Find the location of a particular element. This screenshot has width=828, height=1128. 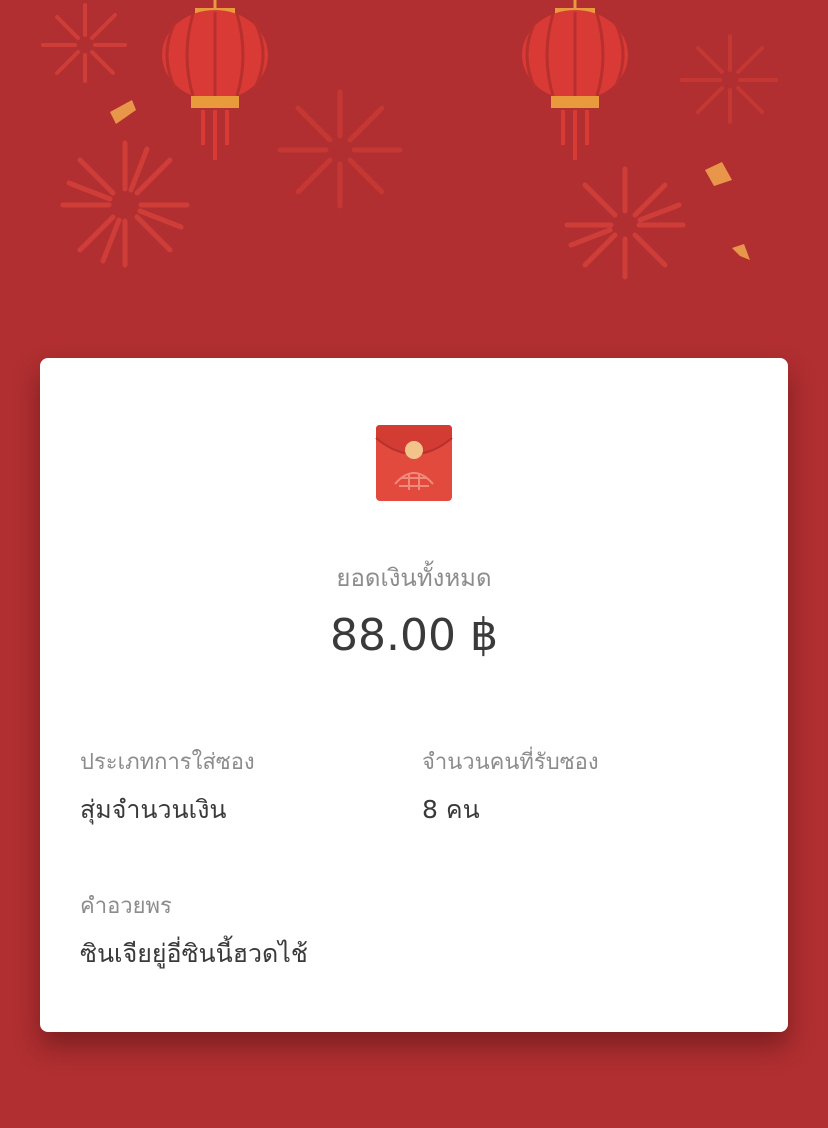

red-envelope-icon is located at coordinates (414, 463).